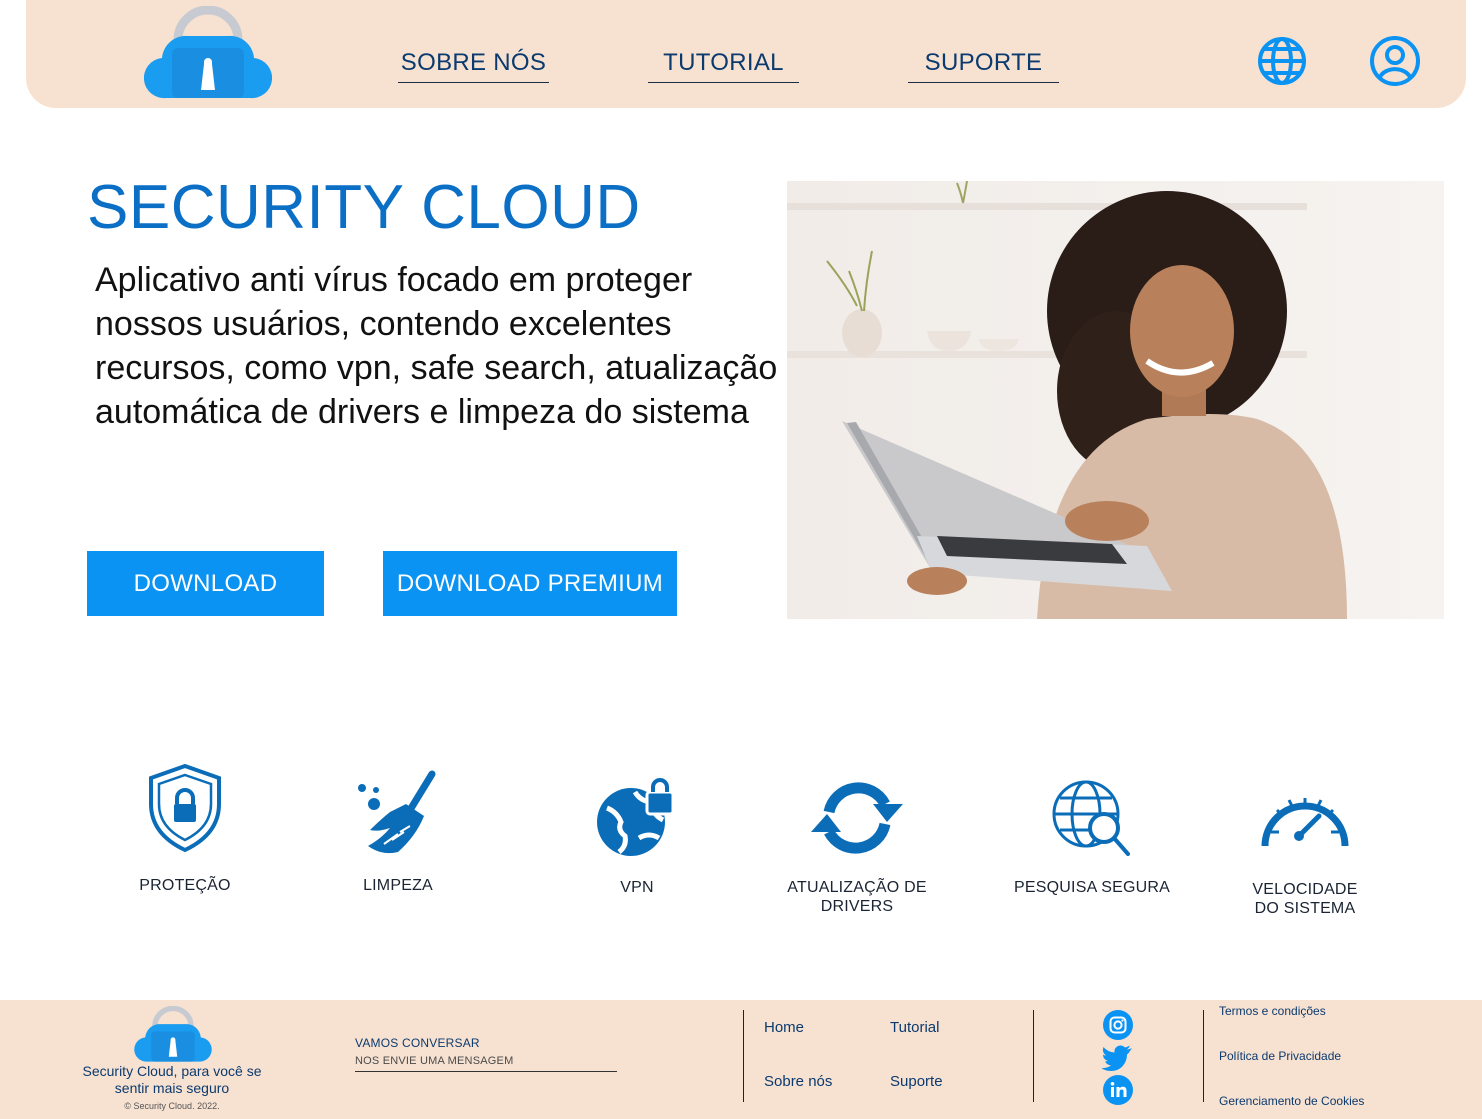 The width and height of the screenshot is (1482, 1119). What do you see at coordinates (1305, 899) in the screenshot?
I see `feature-label: VELOCIDADE DO SISTEMA` at bounding box center [1305, 899].